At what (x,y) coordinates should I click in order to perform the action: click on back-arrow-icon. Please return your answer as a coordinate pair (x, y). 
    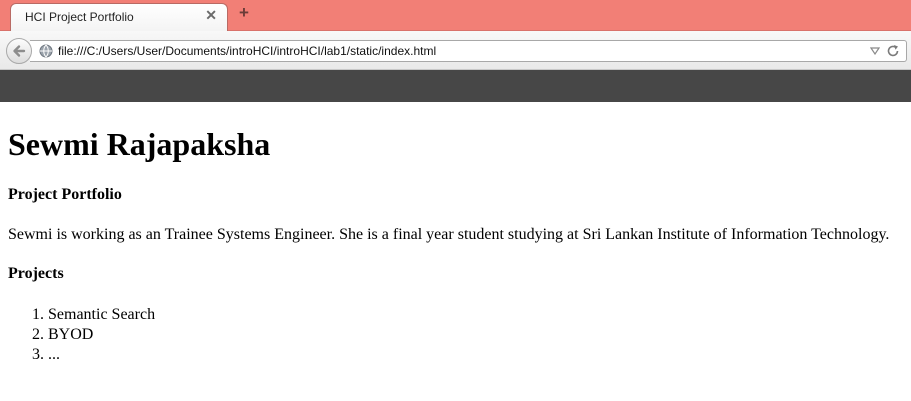
    Looking at the image, I should click on (19, 51).